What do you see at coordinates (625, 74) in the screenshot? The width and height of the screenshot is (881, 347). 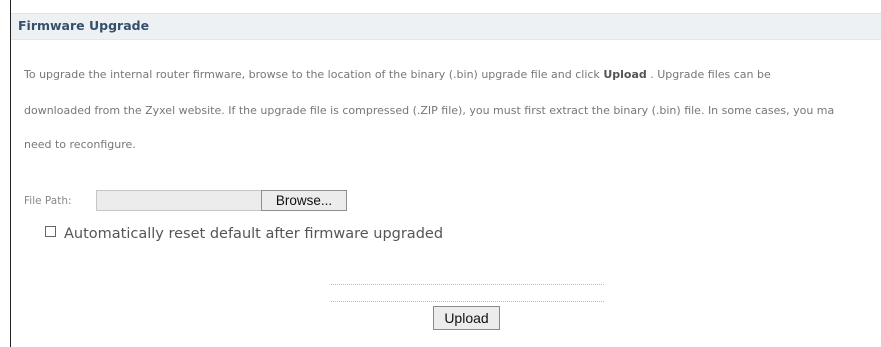 I see `upload-keyword: Upload` at bounding box center [625, 74].